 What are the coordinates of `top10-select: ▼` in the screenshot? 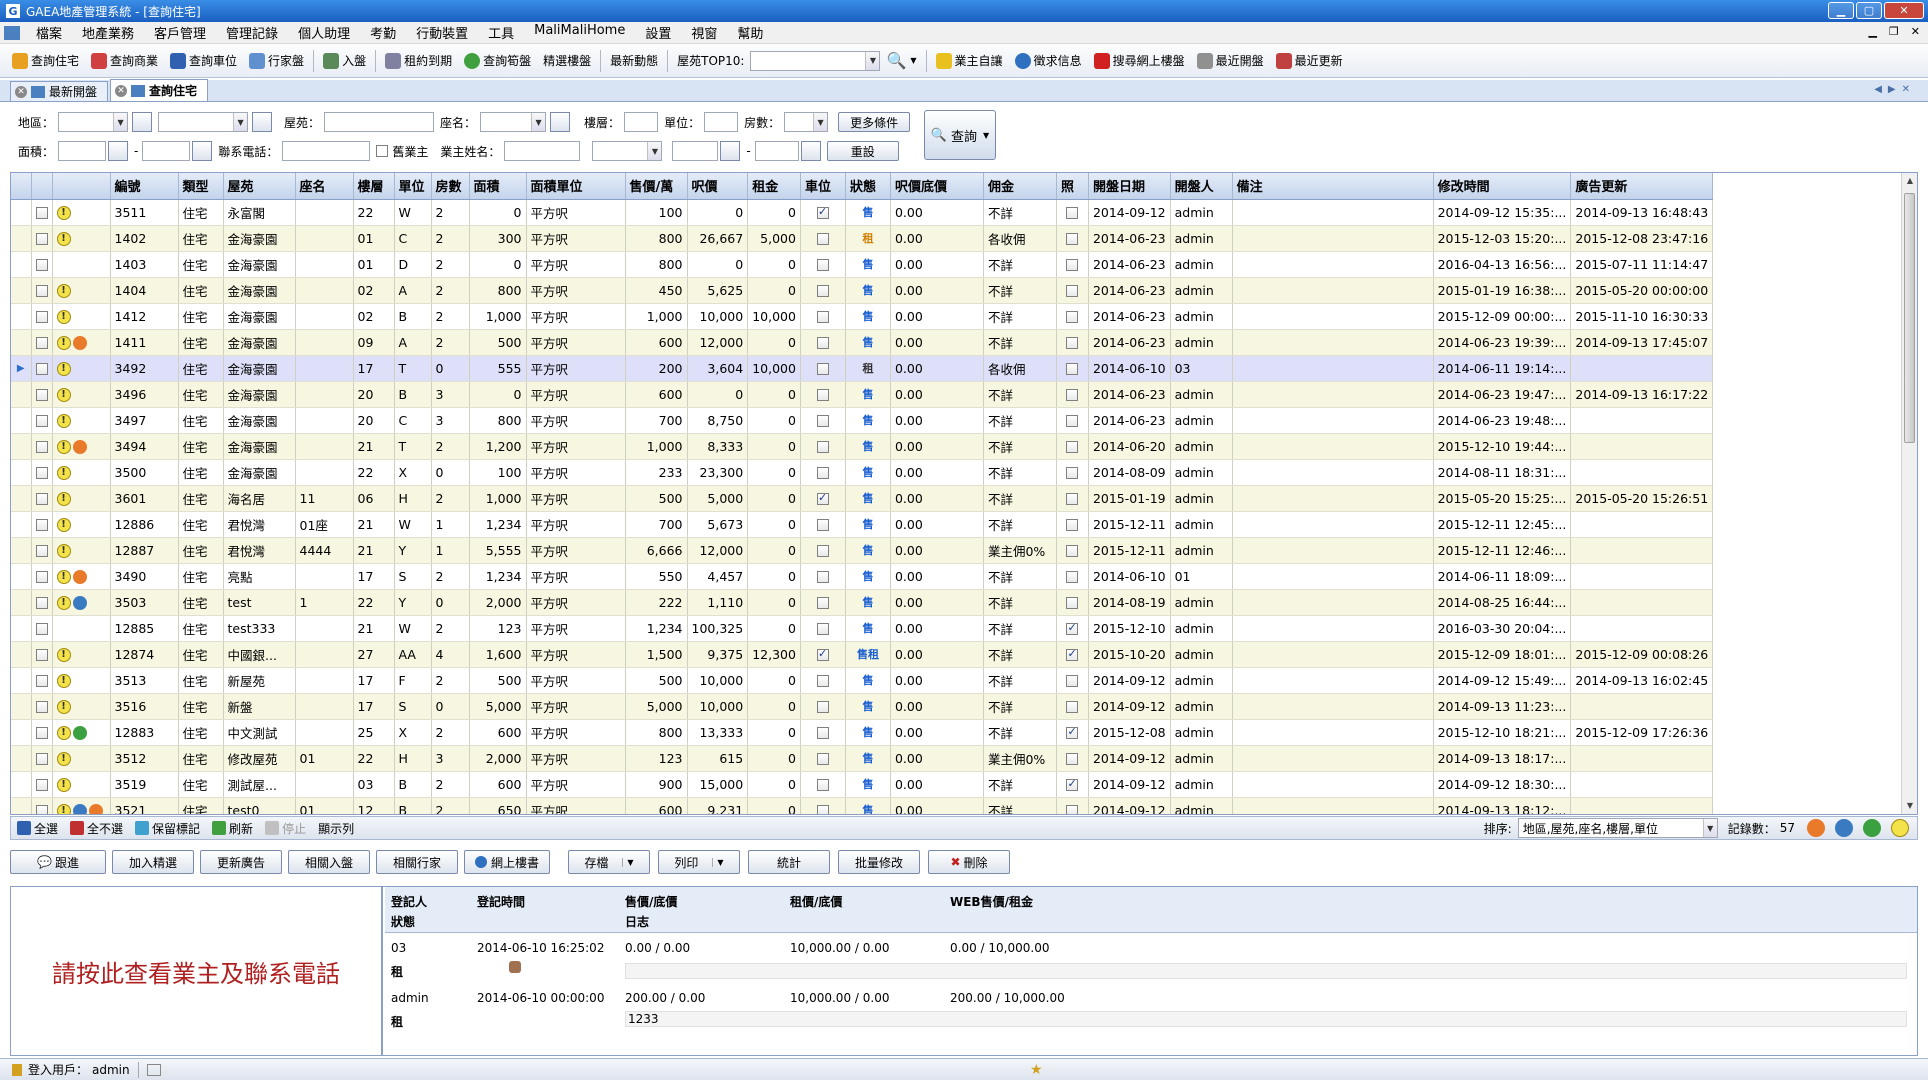 It's located at (815, 60).